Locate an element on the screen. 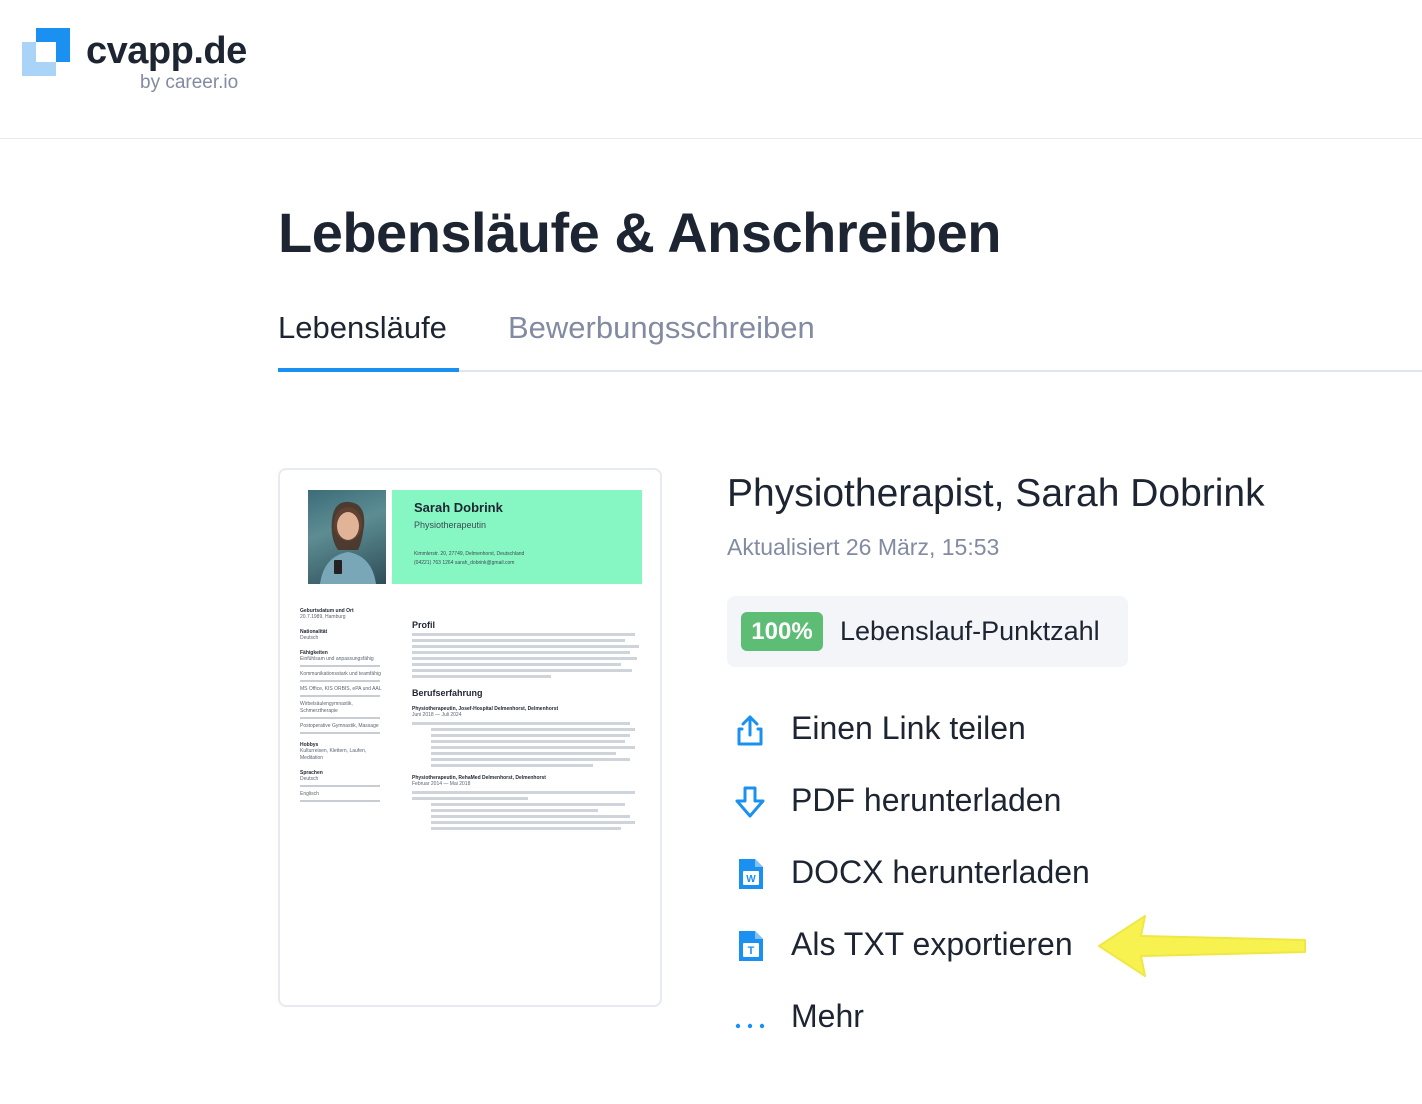 The image size is (1422, 1104). svg-text: T is located at coordinates (751, 951).